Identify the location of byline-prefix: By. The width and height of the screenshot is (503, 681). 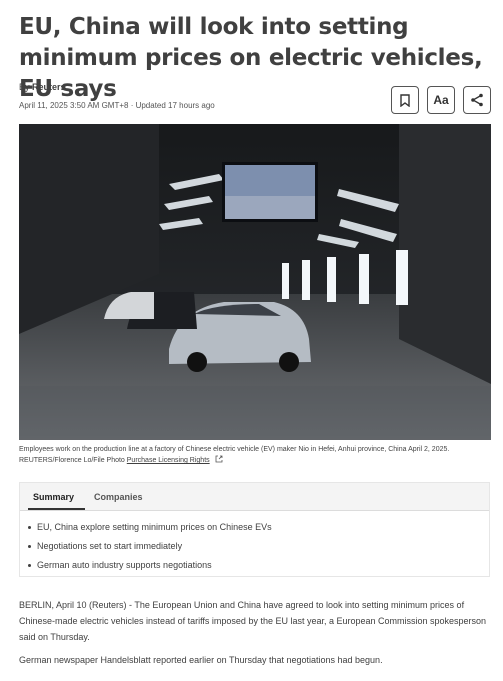
(26, 87).